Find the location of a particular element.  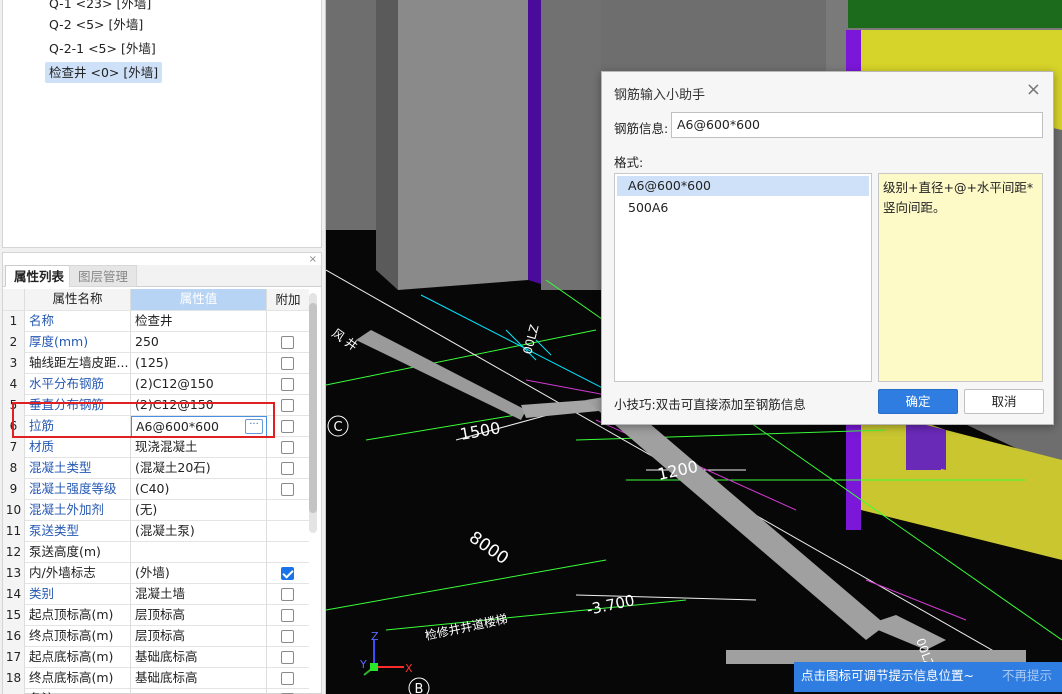

table-row: 14 类别 混凝土墙 is located at coordinates (156, 594).